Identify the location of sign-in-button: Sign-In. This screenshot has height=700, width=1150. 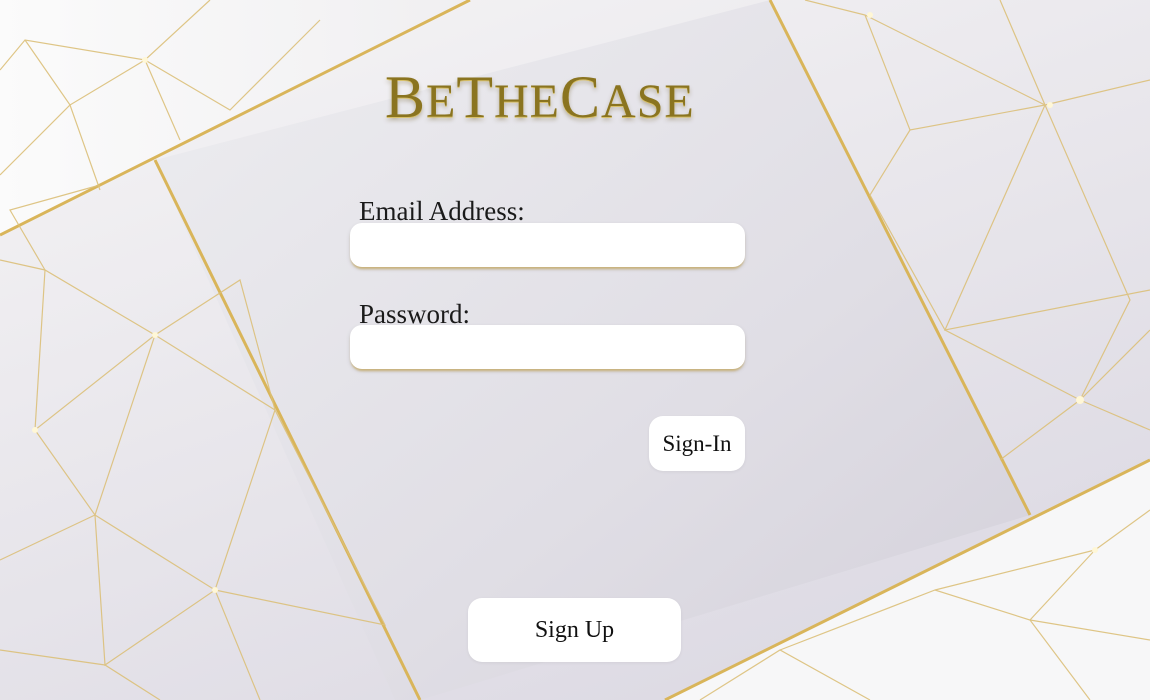
(697, 443).